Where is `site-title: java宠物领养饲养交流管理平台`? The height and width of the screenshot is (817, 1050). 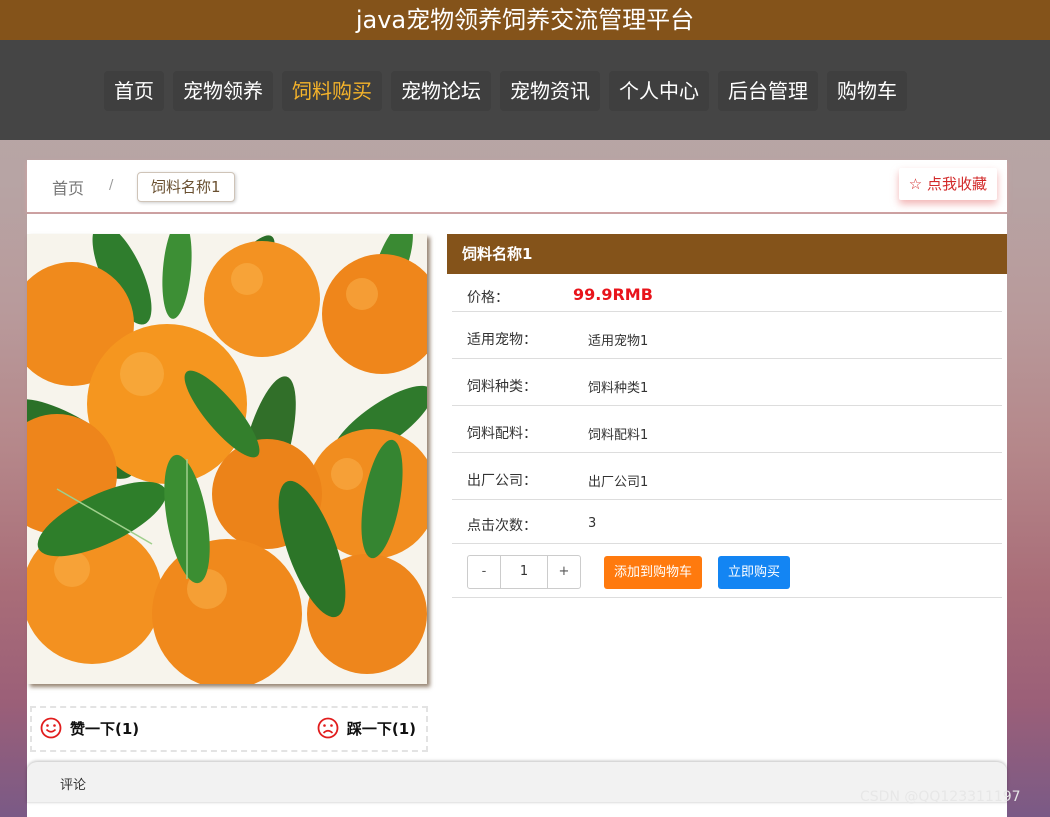 site-title: java宠物领养饲养交流管理平台 is located at coordinates (525, 20).